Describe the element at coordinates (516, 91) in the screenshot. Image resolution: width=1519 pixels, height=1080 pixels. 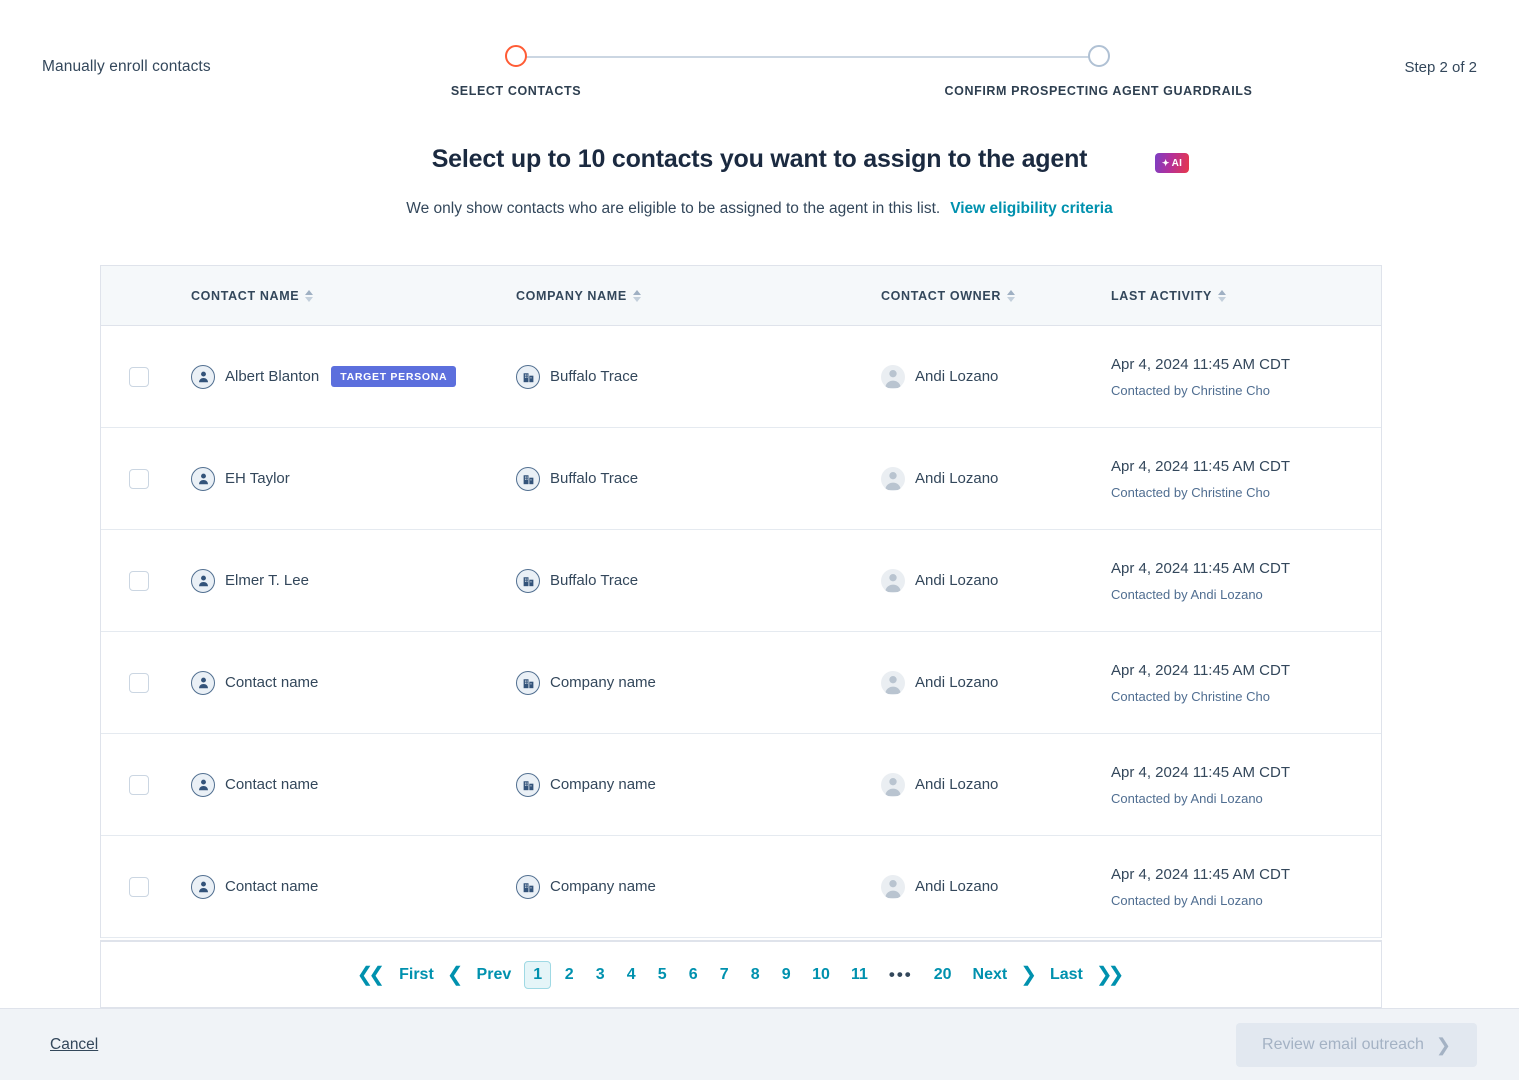
I see `step-label-select-contacts: SELECT CONTACTS` at that location.